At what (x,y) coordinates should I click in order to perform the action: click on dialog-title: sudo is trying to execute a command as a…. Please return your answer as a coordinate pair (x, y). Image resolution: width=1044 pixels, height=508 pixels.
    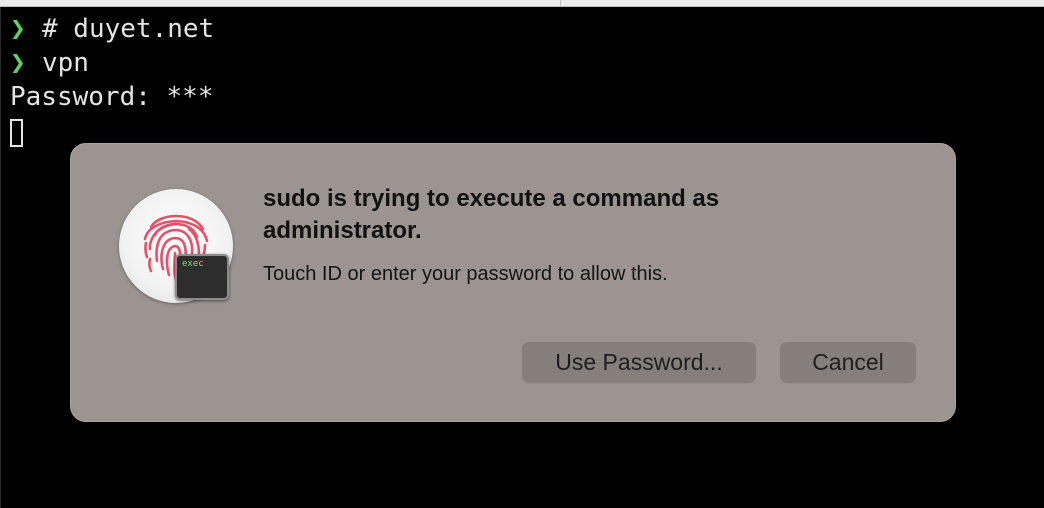
    Looking at the image, I should click on (491, 214).